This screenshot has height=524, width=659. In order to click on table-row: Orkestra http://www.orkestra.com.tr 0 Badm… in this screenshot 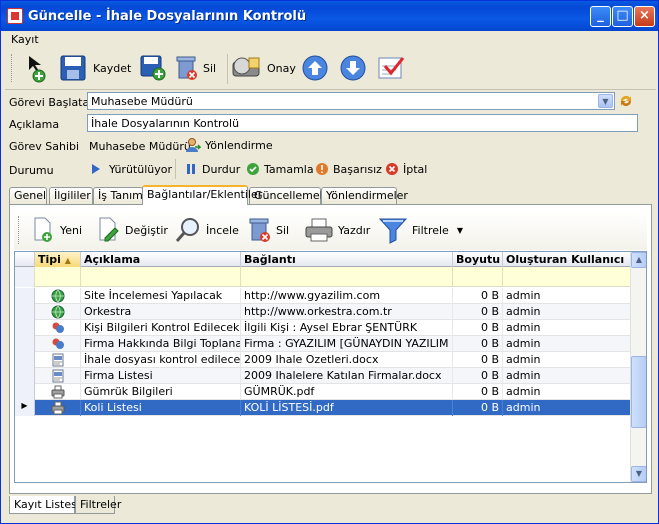, I will do `click(323, 312)`.